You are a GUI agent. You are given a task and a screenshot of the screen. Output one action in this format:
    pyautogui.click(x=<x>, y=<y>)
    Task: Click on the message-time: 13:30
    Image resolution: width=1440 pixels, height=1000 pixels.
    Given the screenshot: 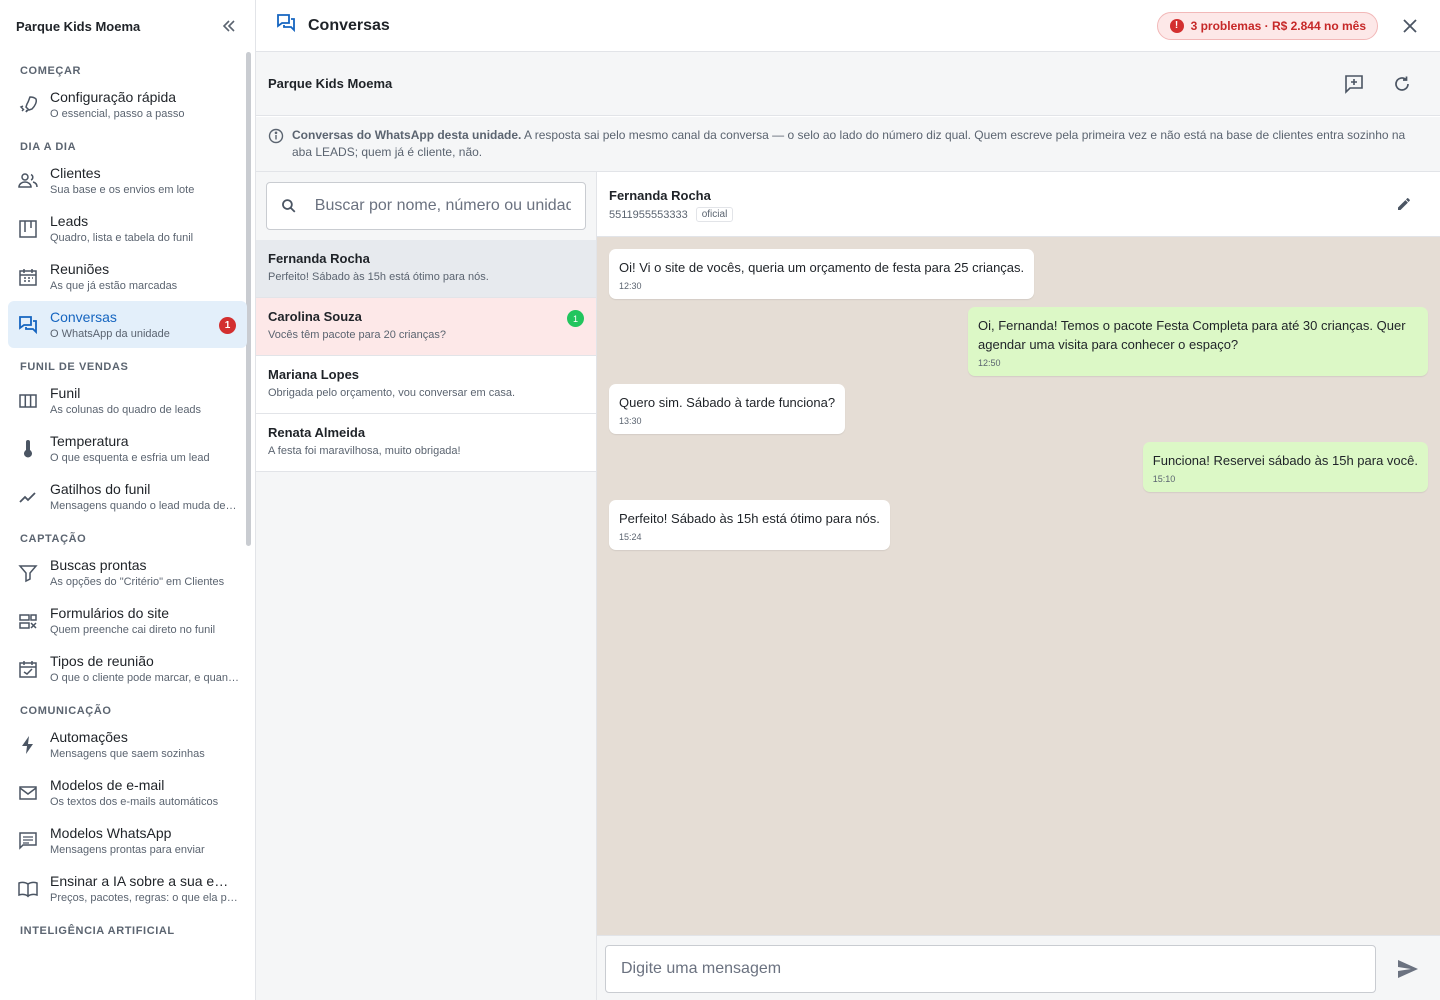 What is the action you would take?
    pyautogui.click(x=630, y=421)
    